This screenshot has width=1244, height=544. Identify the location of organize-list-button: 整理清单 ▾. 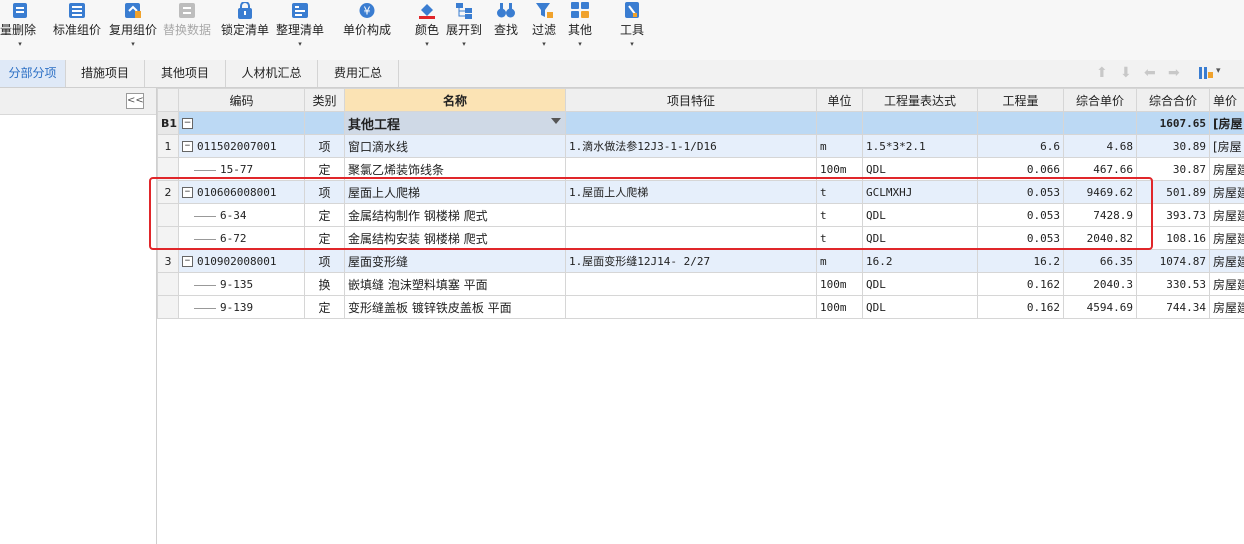
(300, 29).